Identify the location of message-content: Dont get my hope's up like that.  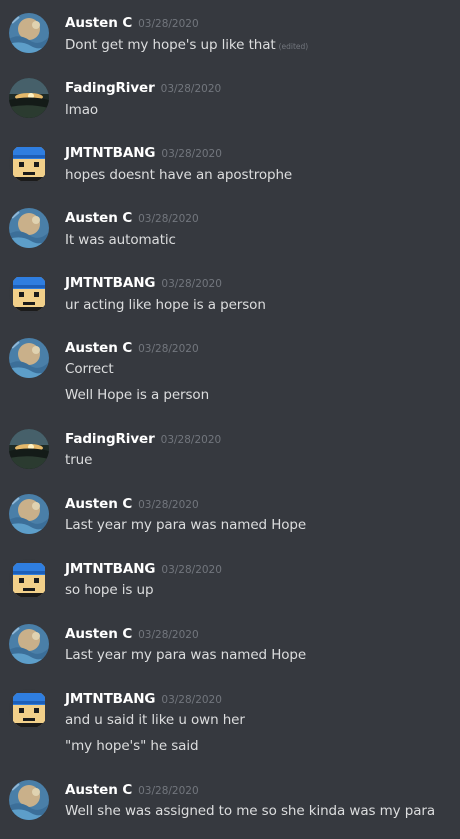
(170, 45).